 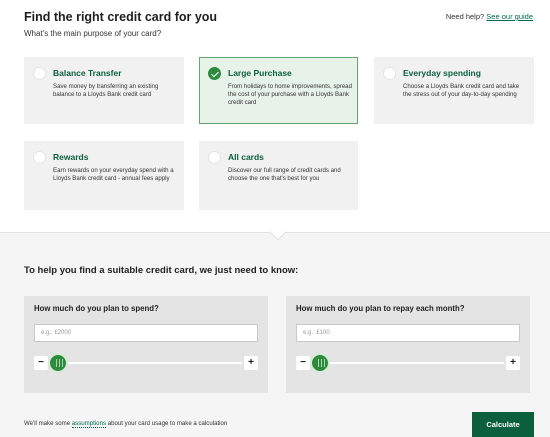 I want to click on page-title: Find the right credit card for you, so click(x=121, y=17).